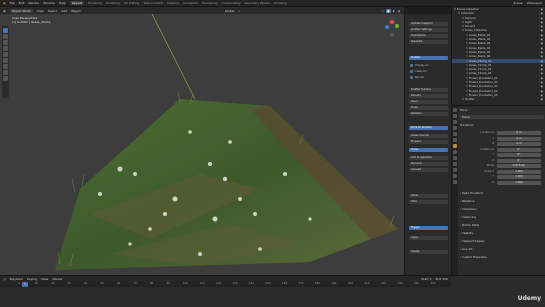  Describe the element at coordinates (455, 176) in the screenshot. I see `data-tab-icon` at that location.